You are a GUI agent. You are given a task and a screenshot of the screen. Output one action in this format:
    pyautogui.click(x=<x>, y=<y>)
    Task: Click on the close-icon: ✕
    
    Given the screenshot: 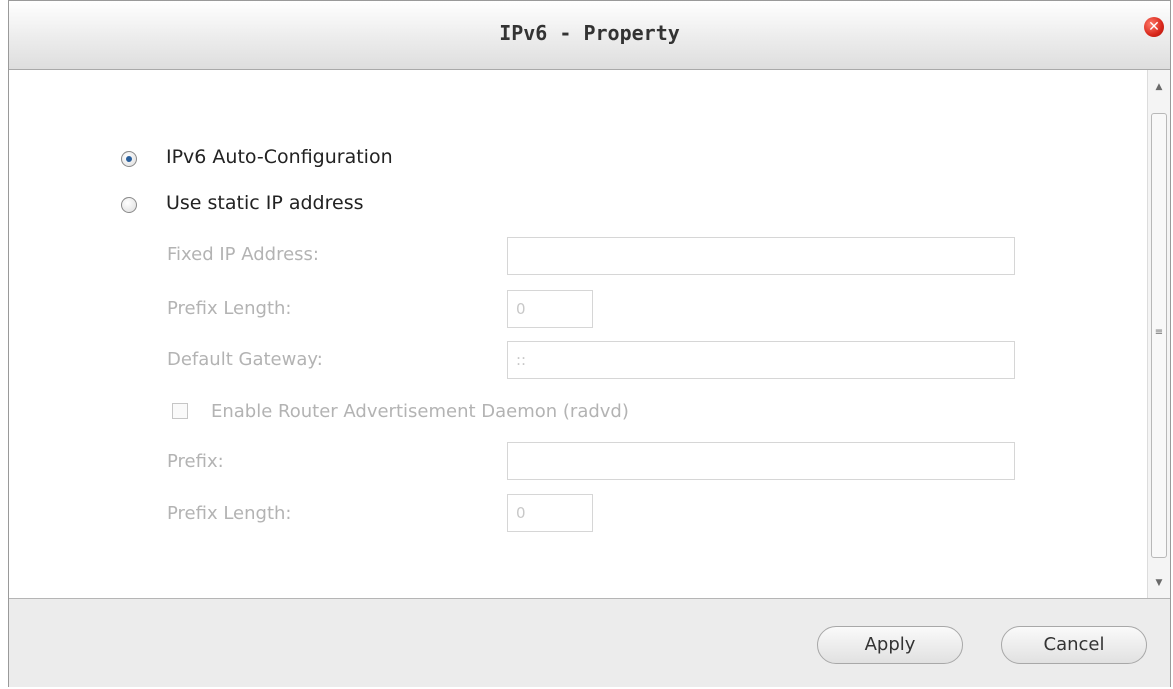 What is the action you would take?
    pyautogui.click(x=1154, y=27)
    